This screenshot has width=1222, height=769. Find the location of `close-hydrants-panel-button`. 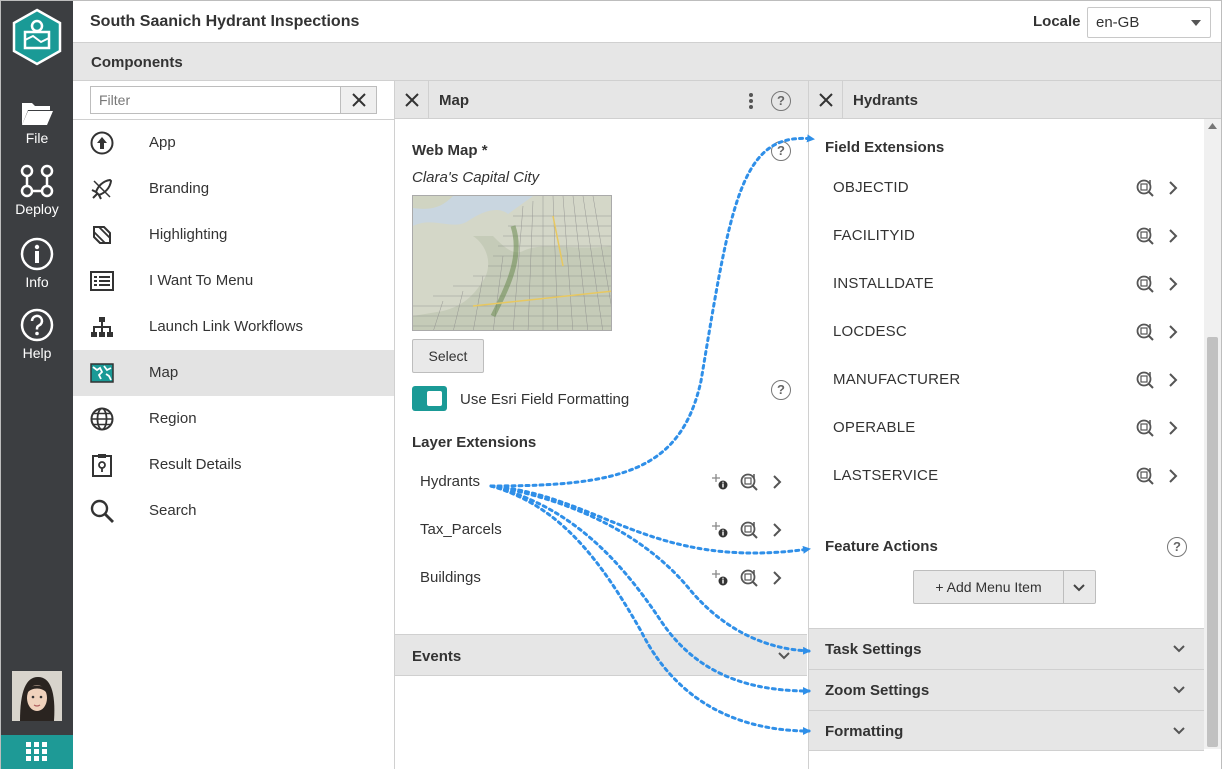

close-hydrants-panel-button is located at coordinates (826, 100).